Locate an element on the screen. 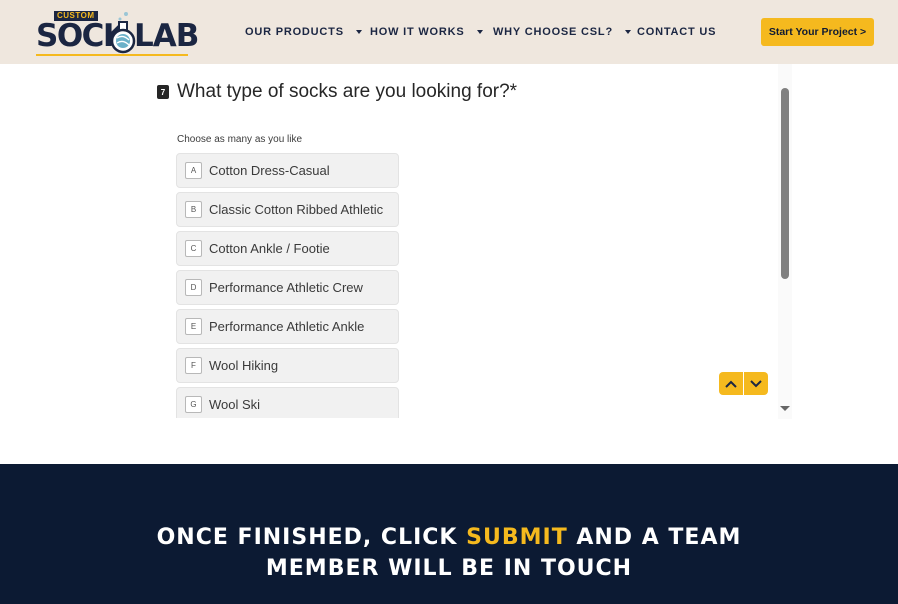 The image size is (898, 604). chevron-up-icon is located at coordinates (731, 384).